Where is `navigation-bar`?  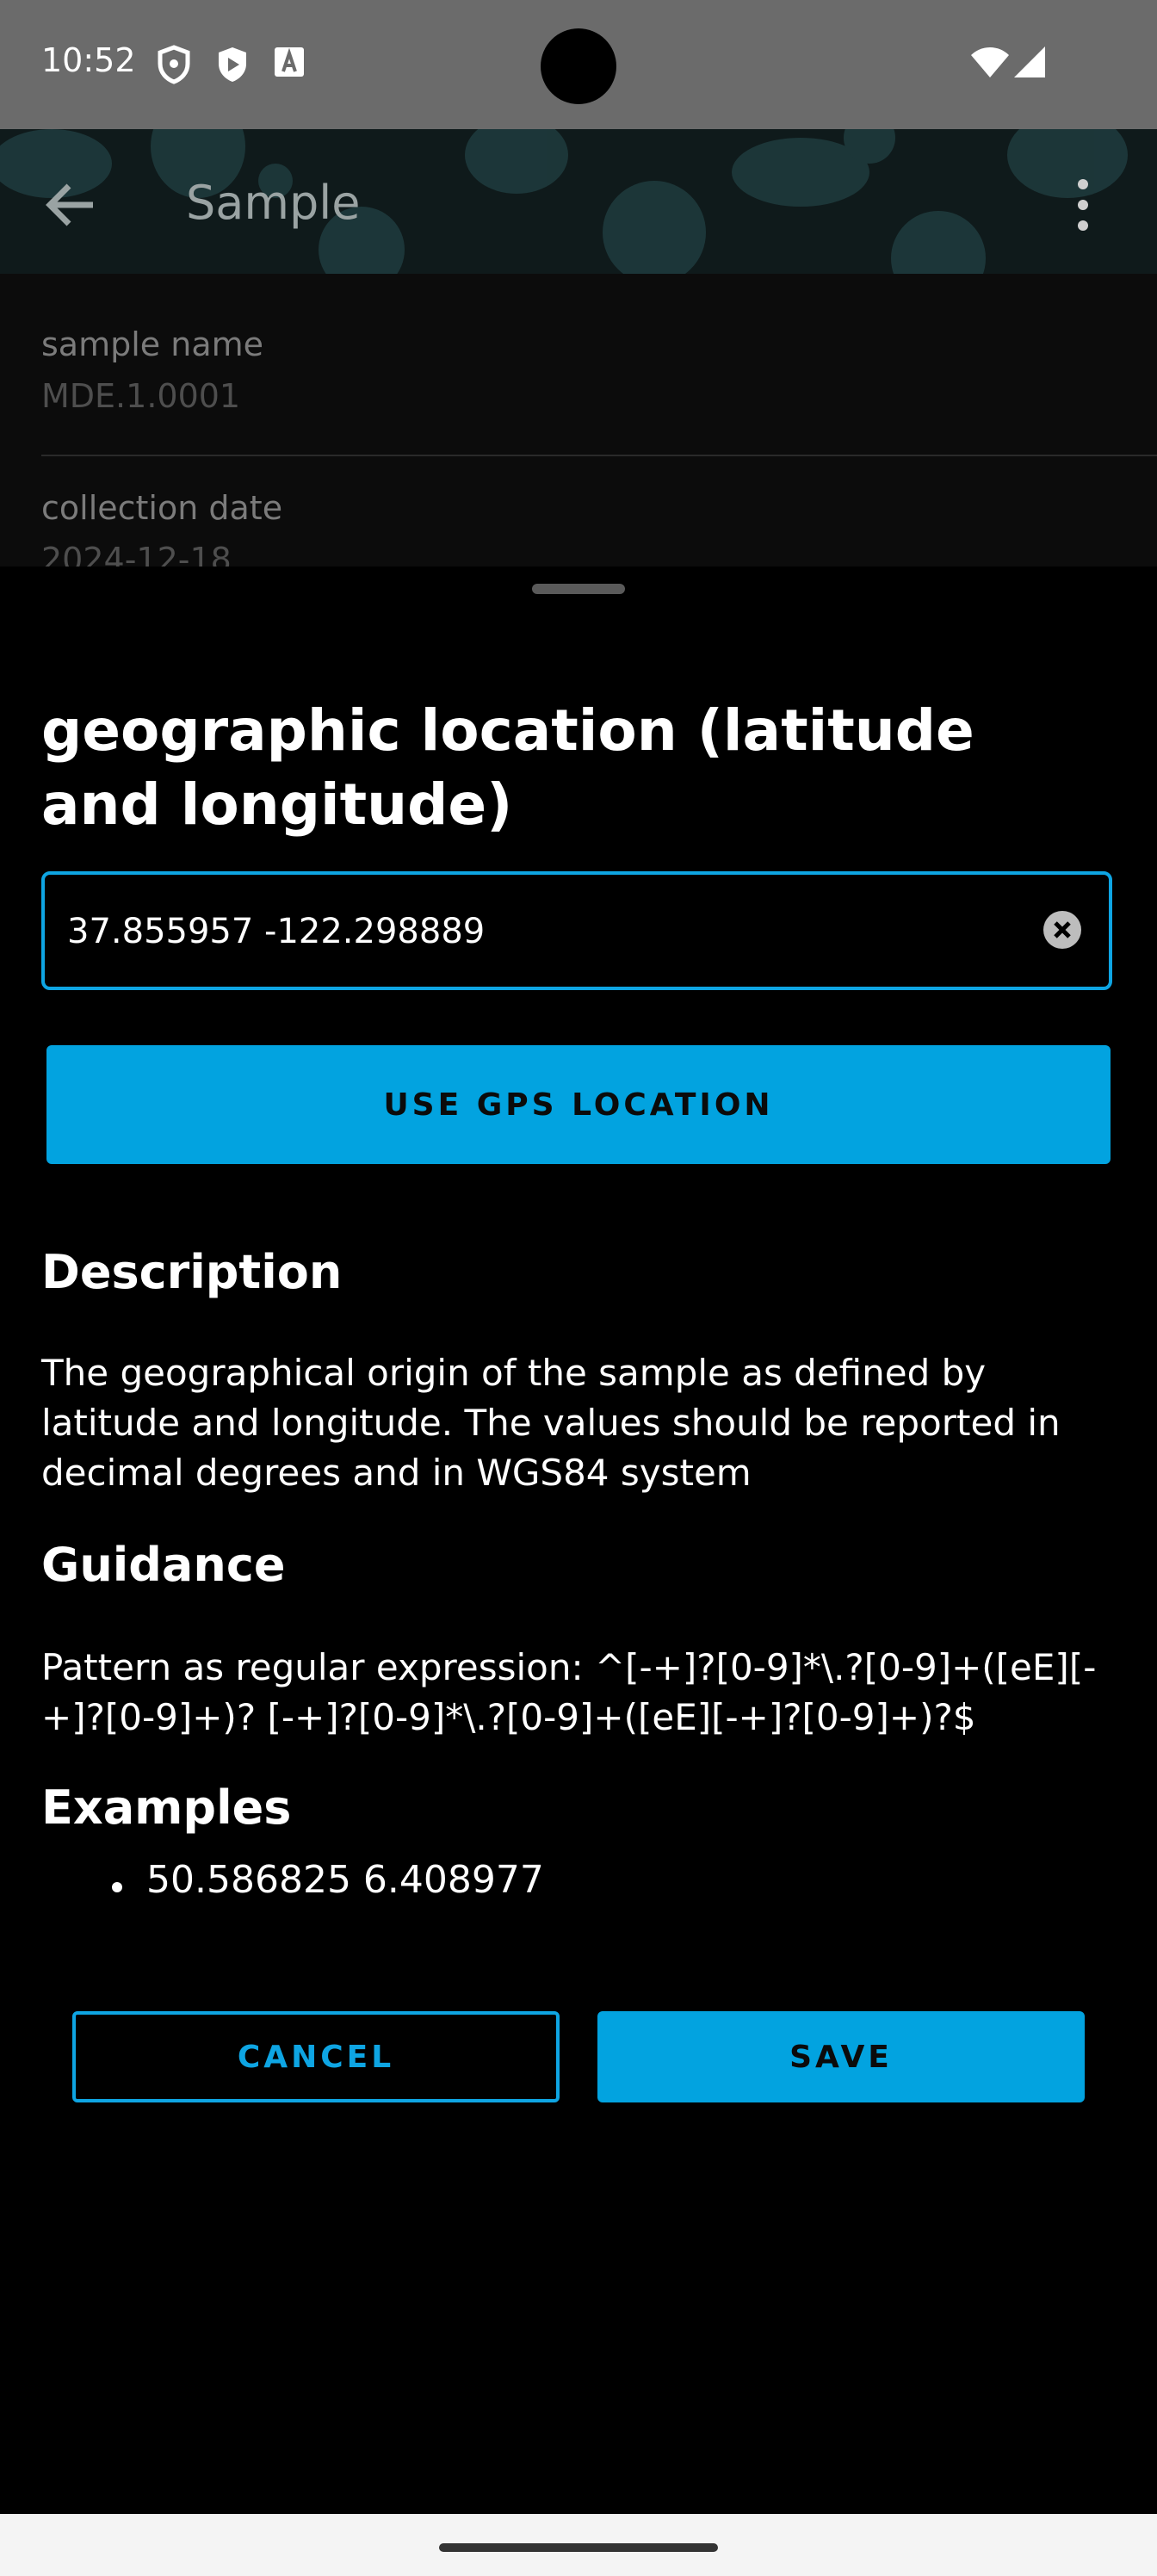 navigation-bar is located at coordinates (579, 2545).